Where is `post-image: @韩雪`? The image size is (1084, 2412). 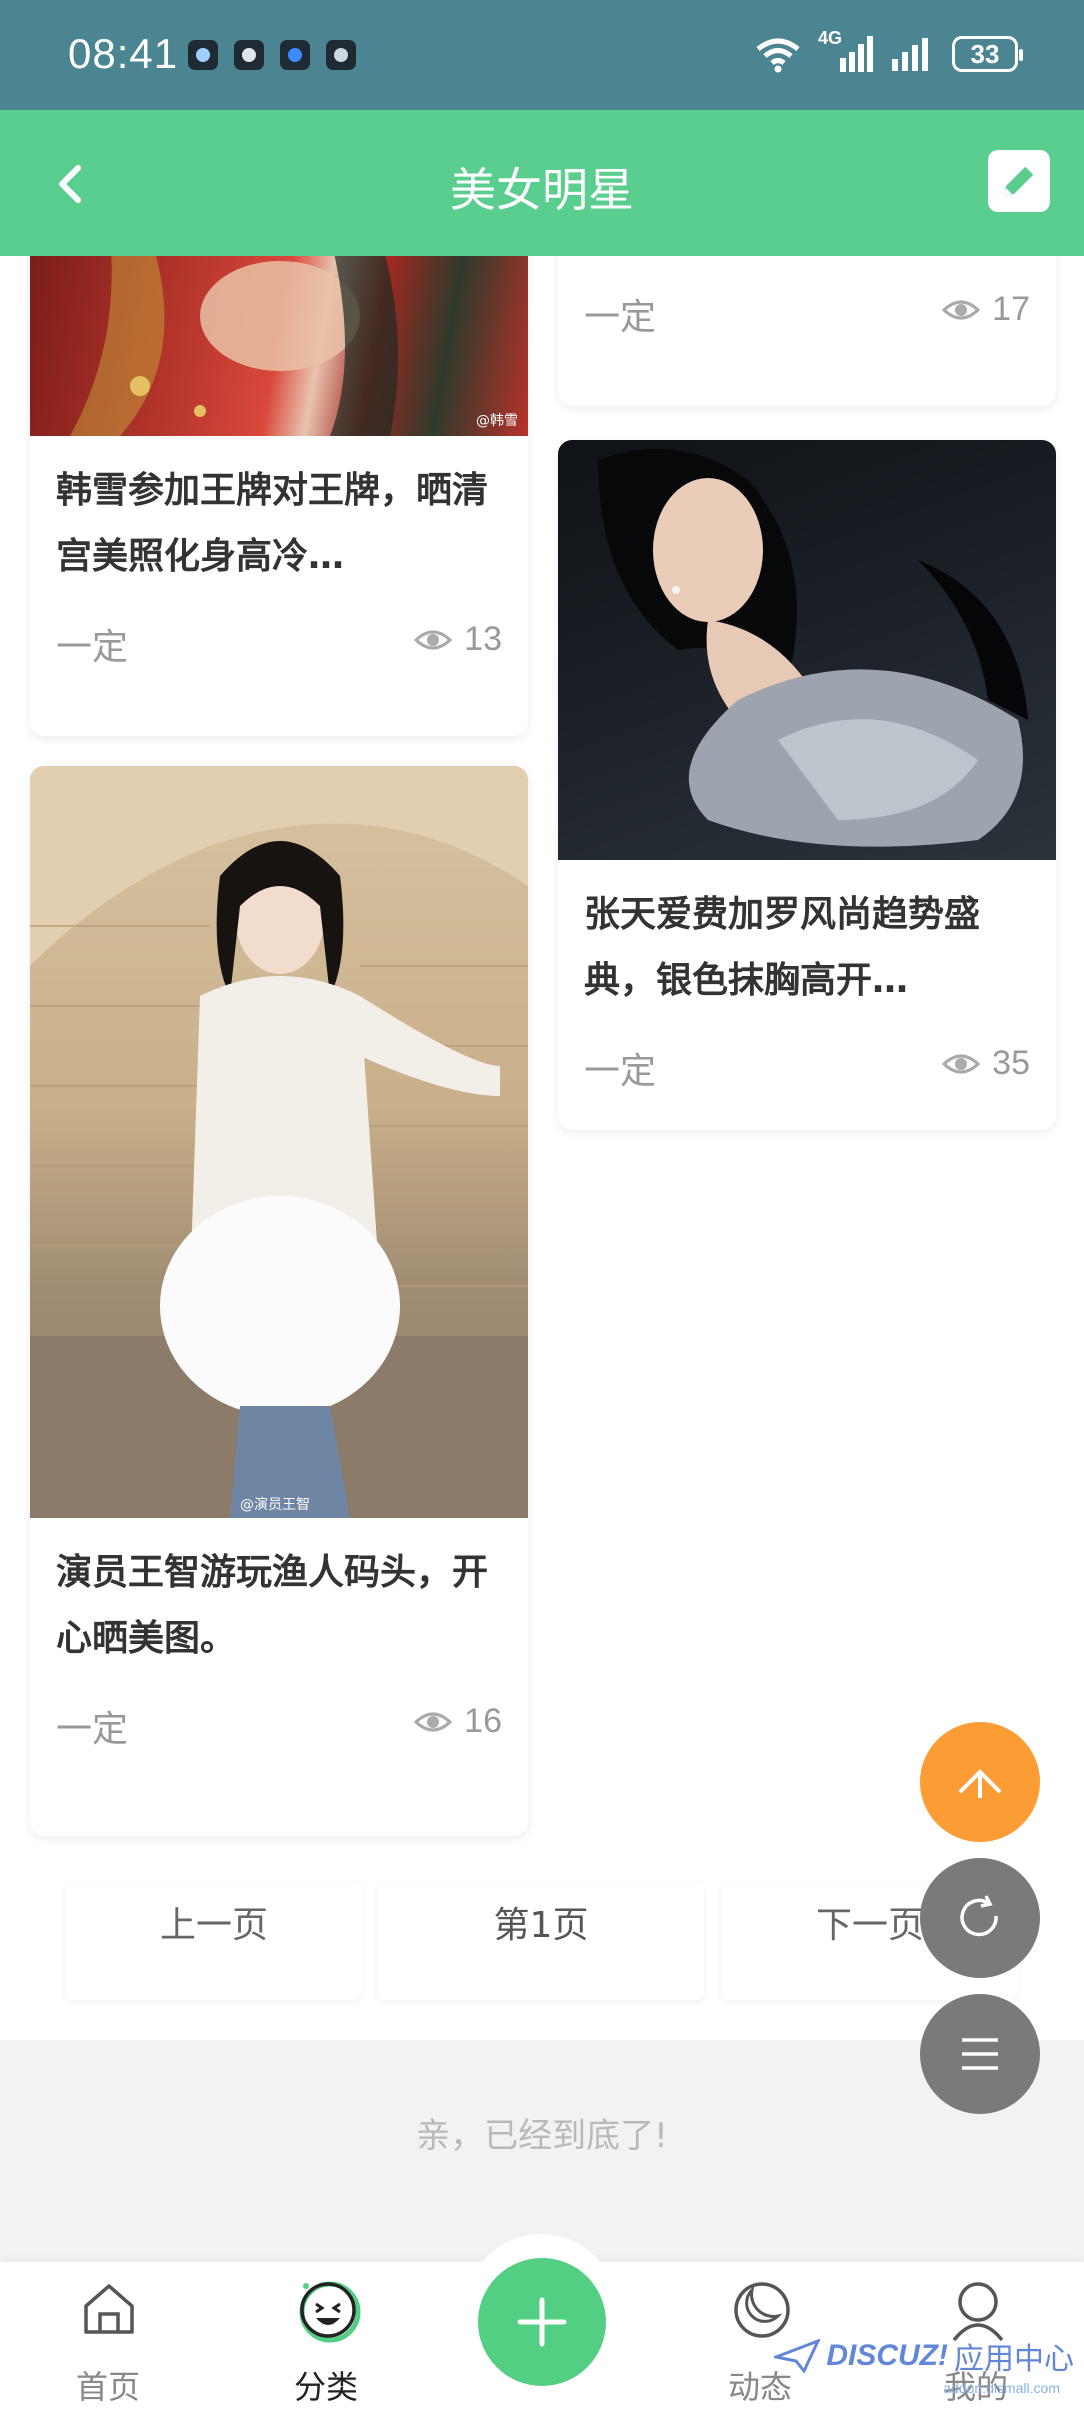 post-image: @韩雪 is located at coordinates (279, 346).